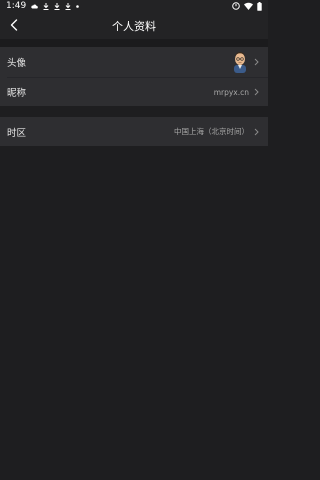  I want to click on back-button, so click(14, 25).